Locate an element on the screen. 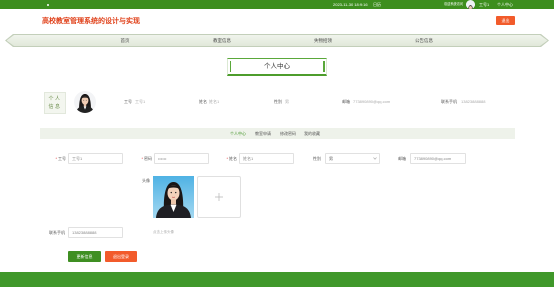  avatar is located at coordinates (85, 102).